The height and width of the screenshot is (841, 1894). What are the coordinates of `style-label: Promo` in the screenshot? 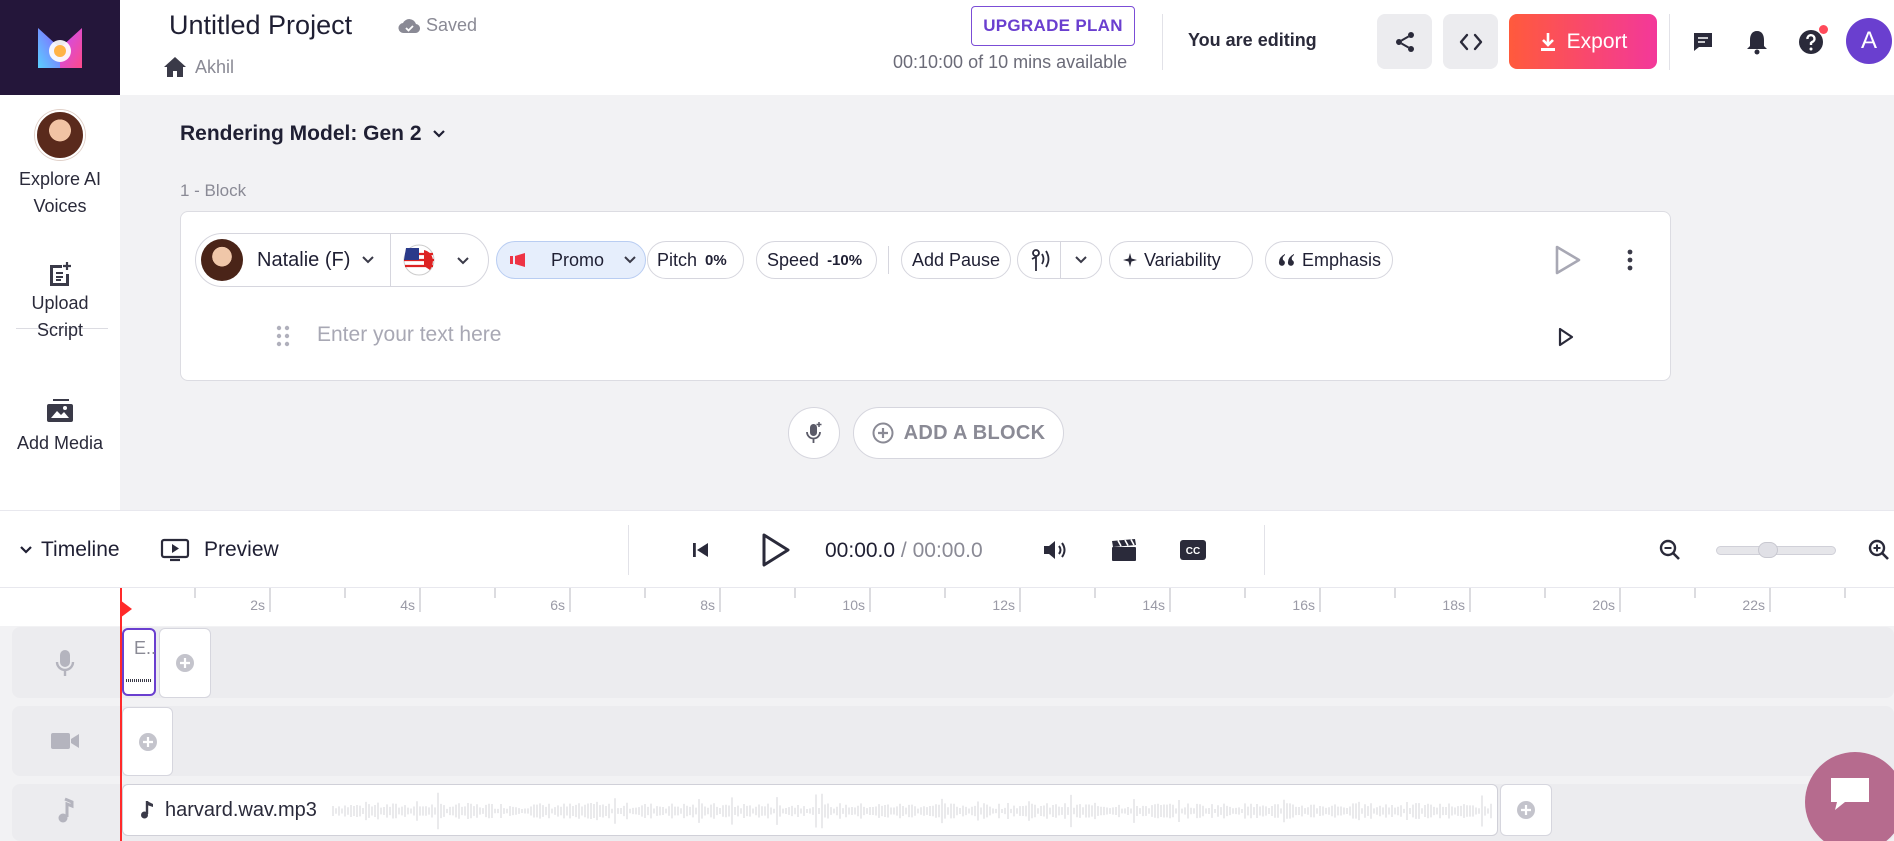 It's located at (578, 259).